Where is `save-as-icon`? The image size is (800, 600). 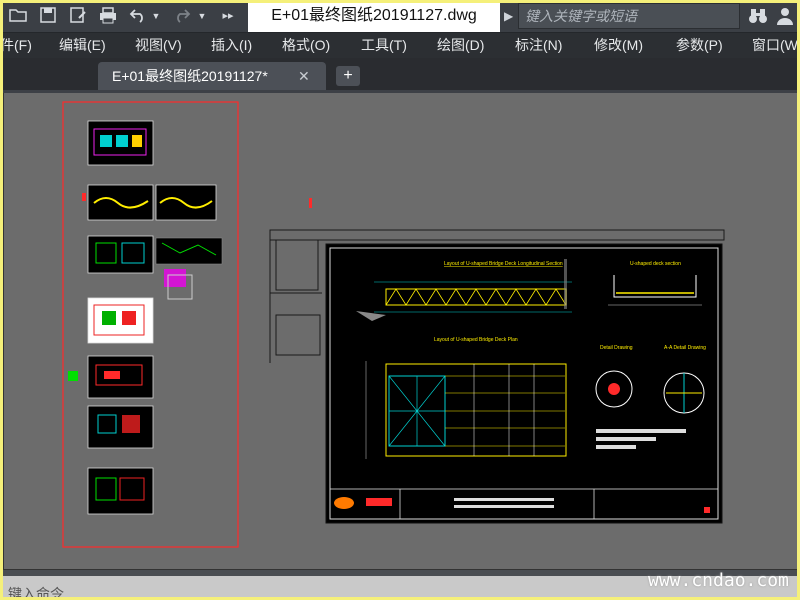 save-as-icon is located at coordinates (78, 16).